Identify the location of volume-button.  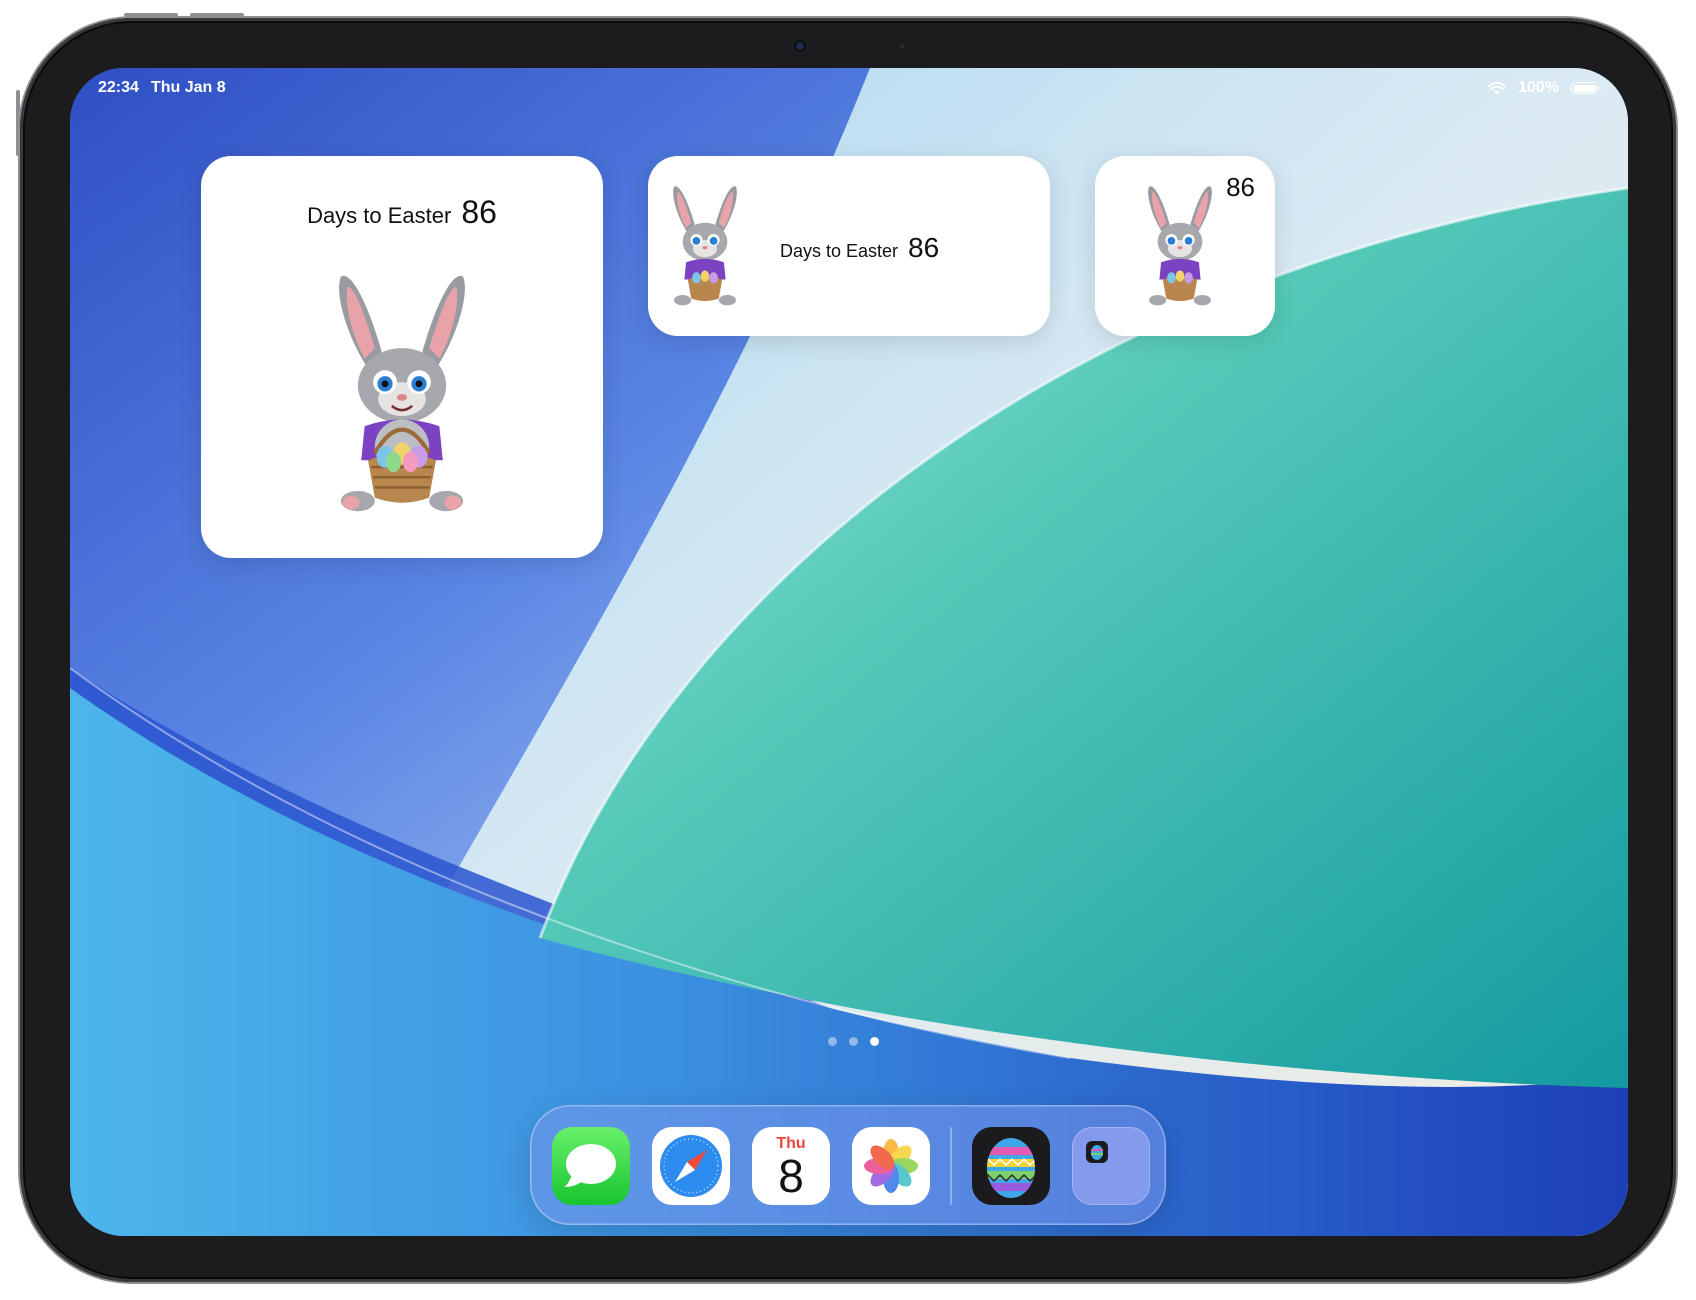
(217, 15).